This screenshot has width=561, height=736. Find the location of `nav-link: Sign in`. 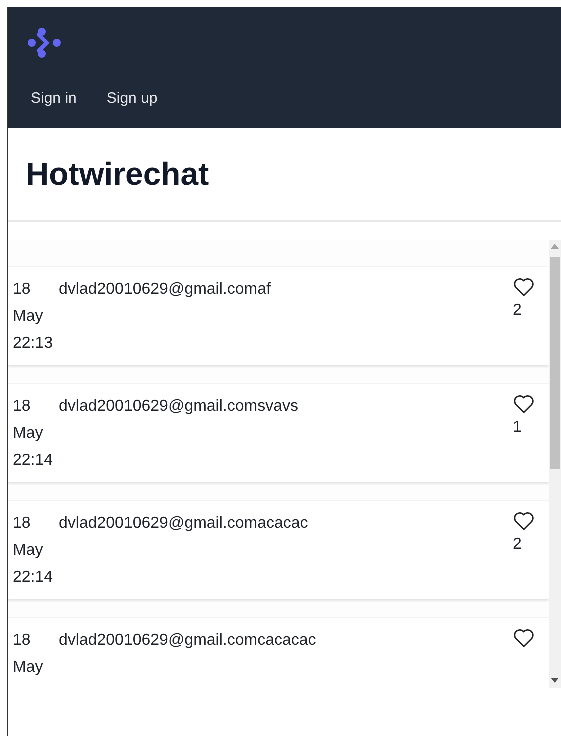

nav-link: Sign in is located at coordinates (54, 98).